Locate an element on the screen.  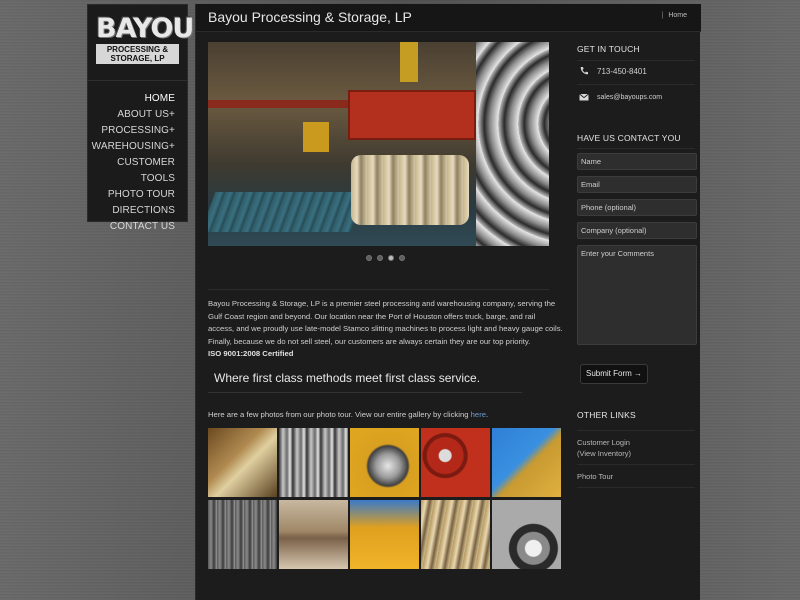
photo-gallery is located at coordinates (384, 500).